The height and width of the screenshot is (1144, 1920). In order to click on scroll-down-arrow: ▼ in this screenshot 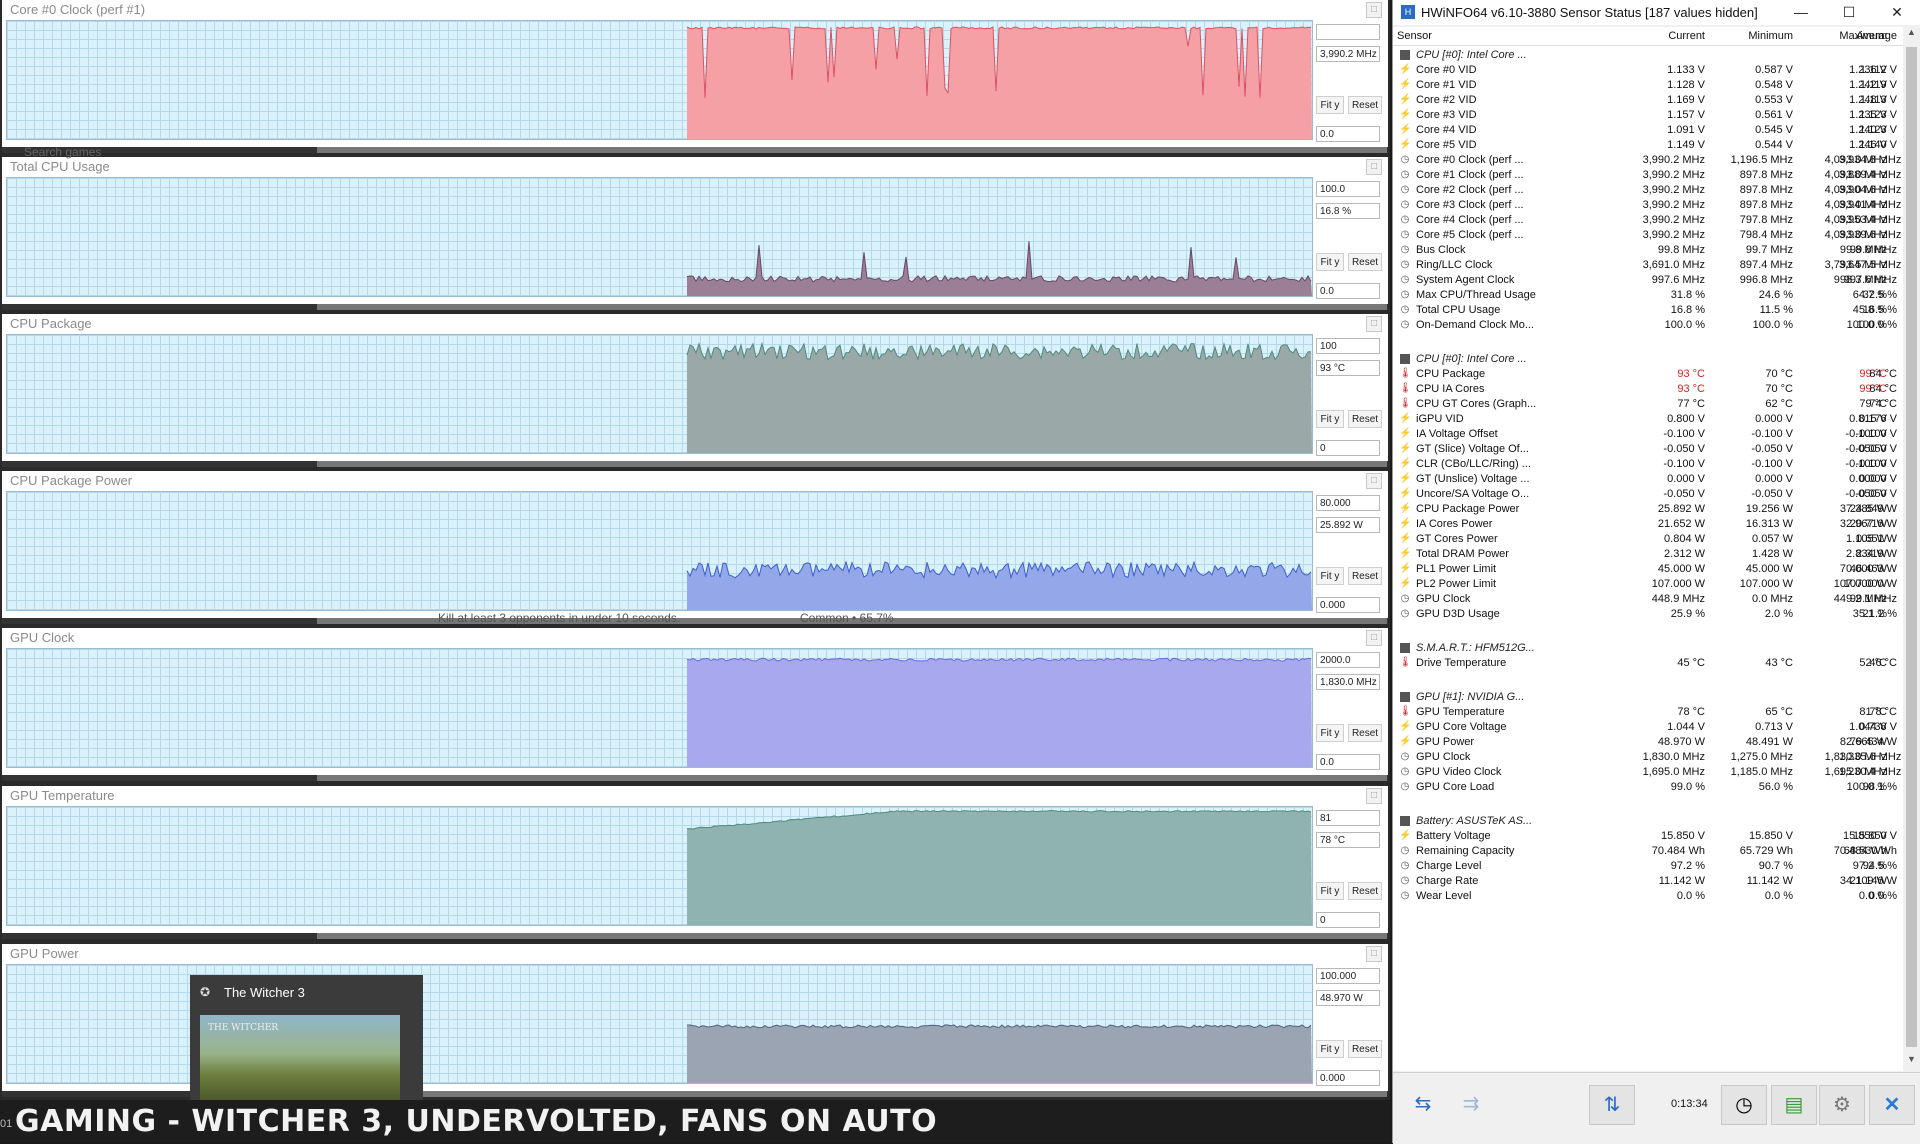, I will do `click(1911, 1062)`.